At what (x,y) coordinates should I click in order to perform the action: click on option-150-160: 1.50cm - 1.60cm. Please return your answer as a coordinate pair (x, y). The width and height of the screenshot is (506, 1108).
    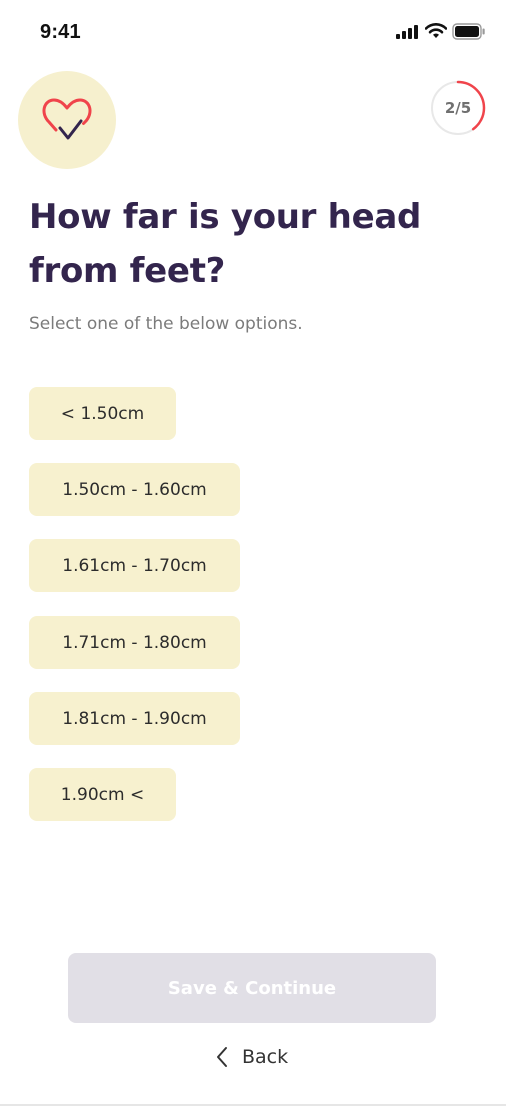
    Looking at the image, I should click on (134, 489).